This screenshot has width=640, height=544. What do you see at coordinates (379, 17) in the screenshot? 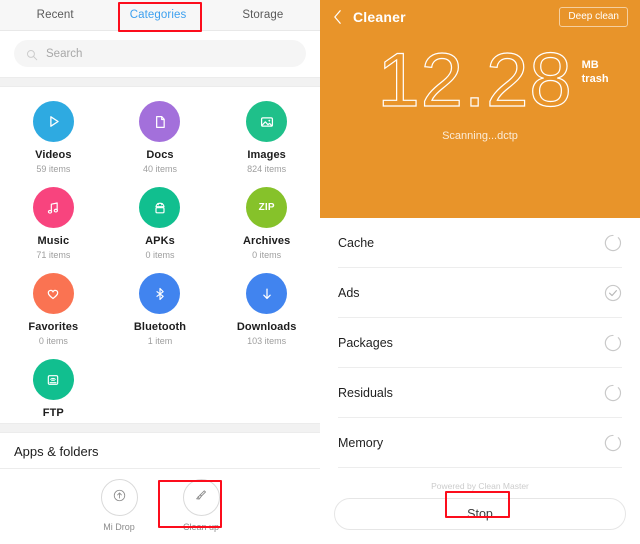
I see `page-title: Cleaner` at bounding box center [379, 17].